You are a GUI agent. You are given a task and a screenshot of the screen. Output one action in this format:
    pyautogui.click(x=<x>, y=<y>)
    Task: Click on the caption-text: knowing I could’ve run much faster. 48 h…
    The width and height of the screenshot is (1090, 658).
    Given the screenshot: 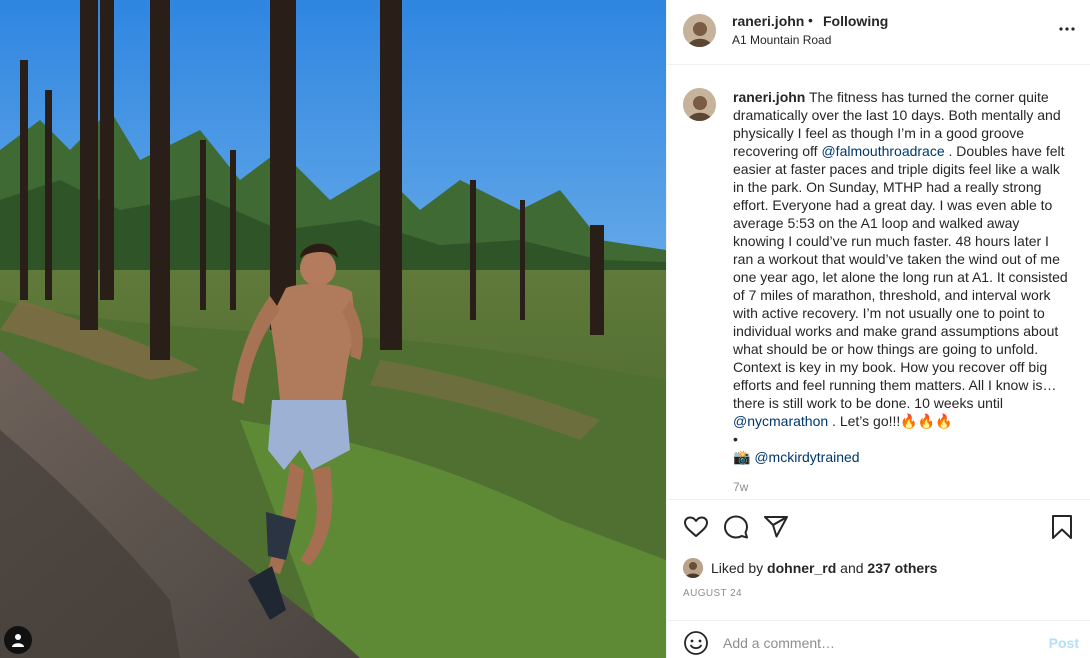 What is the action you would take?
    pyautogui.click(x=891, y=241)
    